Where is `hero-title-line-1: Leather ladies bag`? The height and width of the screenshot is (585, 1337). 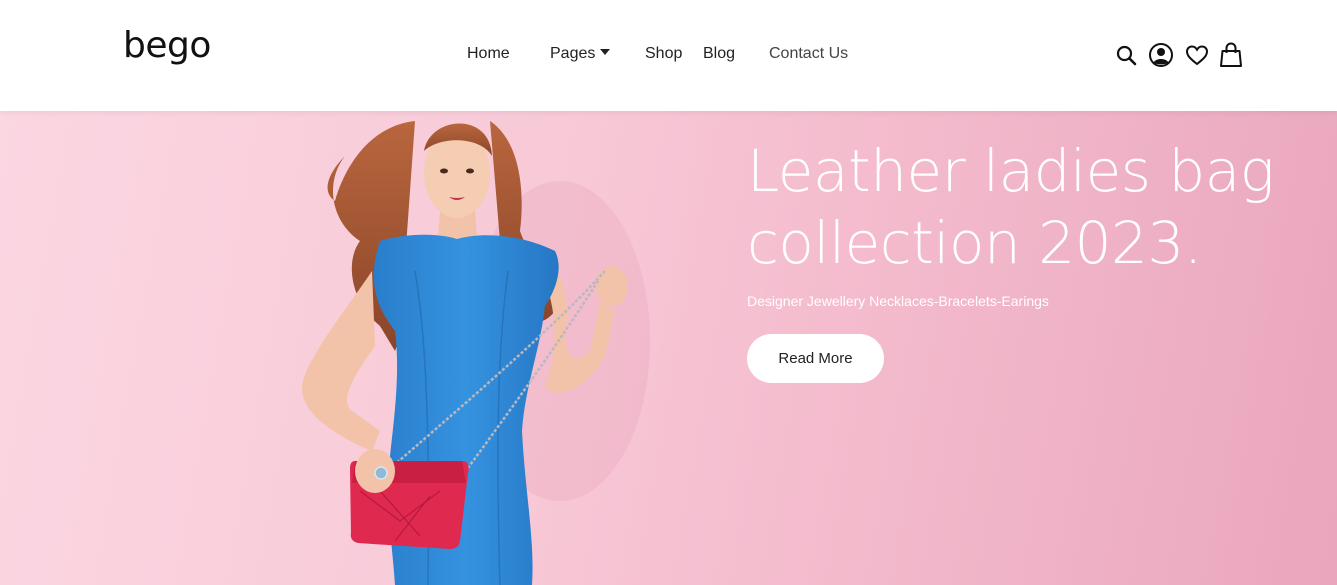
hero-title-line-1: Leather ladies bag is located at coordinates (1011, 171).